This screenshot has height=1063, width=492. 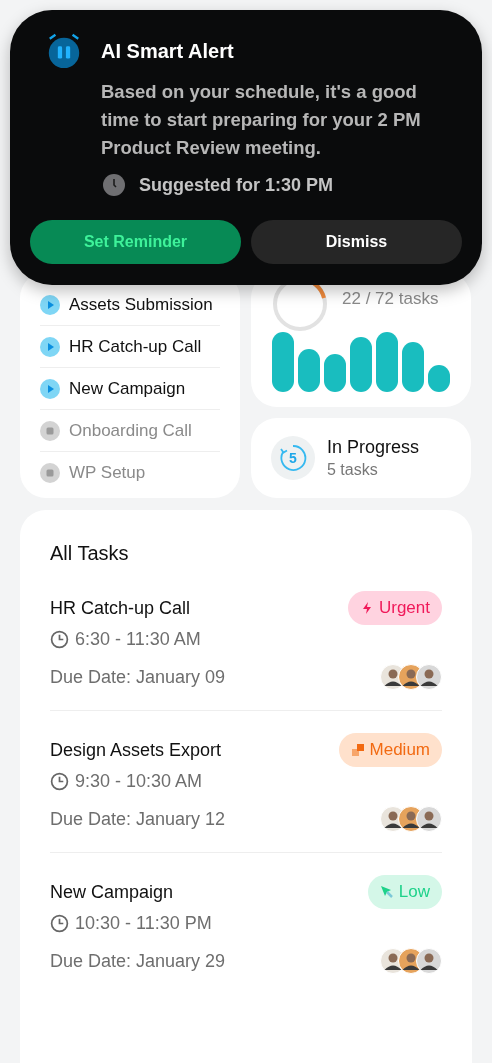 What do you see at coordinates (120, 608) in the screenshot?
I see `task-title: HR Catch-up Call` at bounding box center [120, 608].